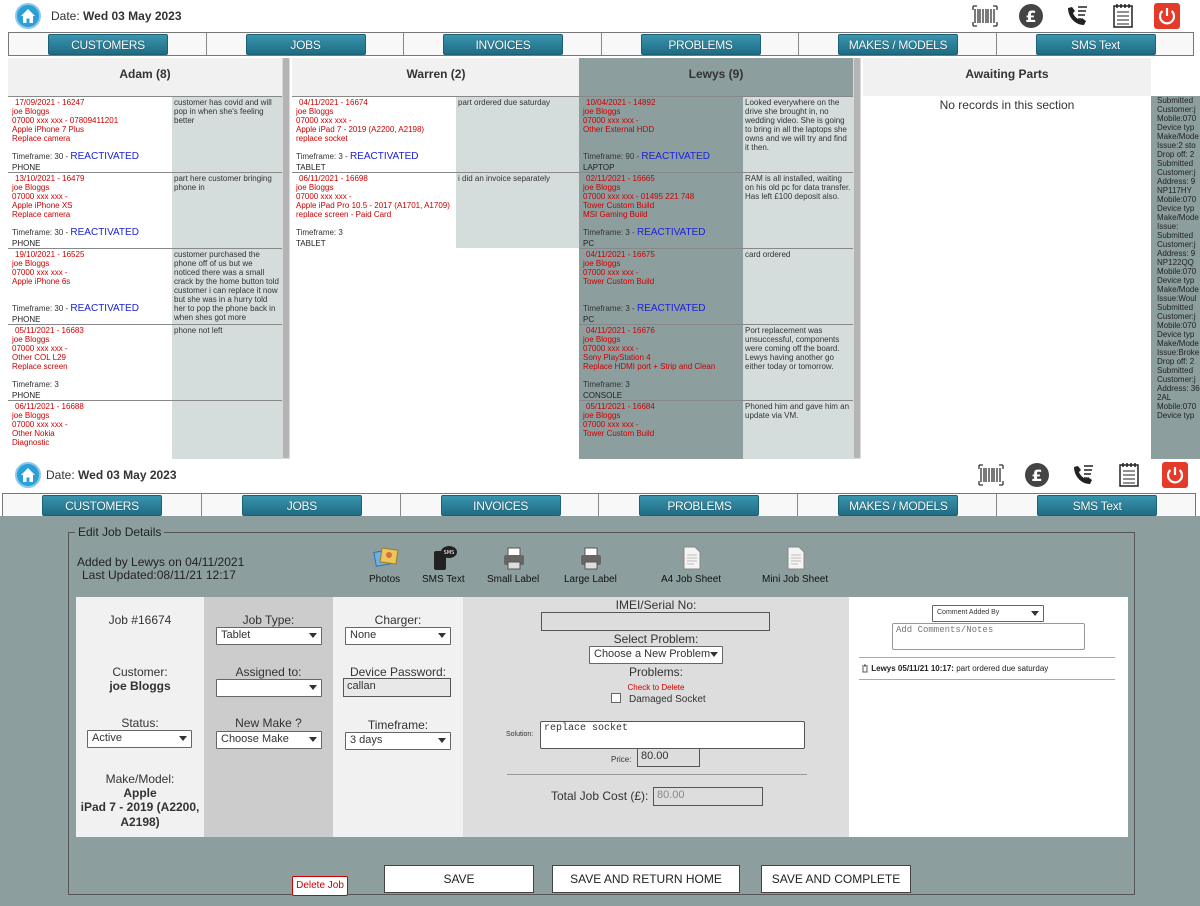 The width and height of the screenshot is (1200, 906). Describe the element at coordinates (320, 886) in the screenshot. I see `delete-job-button: Delete Job` at that location.